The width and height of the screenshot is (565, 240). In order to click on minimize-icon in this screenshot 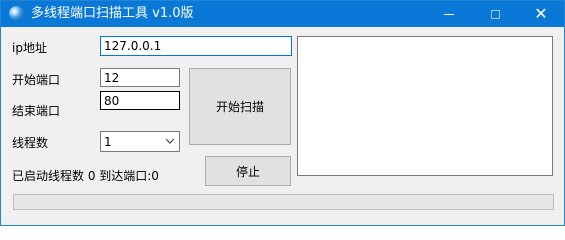, I will do `click(449, 14)`.